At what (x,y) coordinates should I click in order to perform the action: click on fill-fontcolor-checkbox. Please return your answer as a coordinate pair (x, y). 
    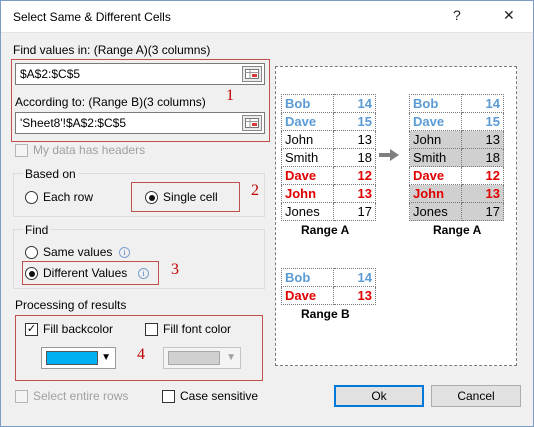
    Looking at the image, I should click on (151, 329).